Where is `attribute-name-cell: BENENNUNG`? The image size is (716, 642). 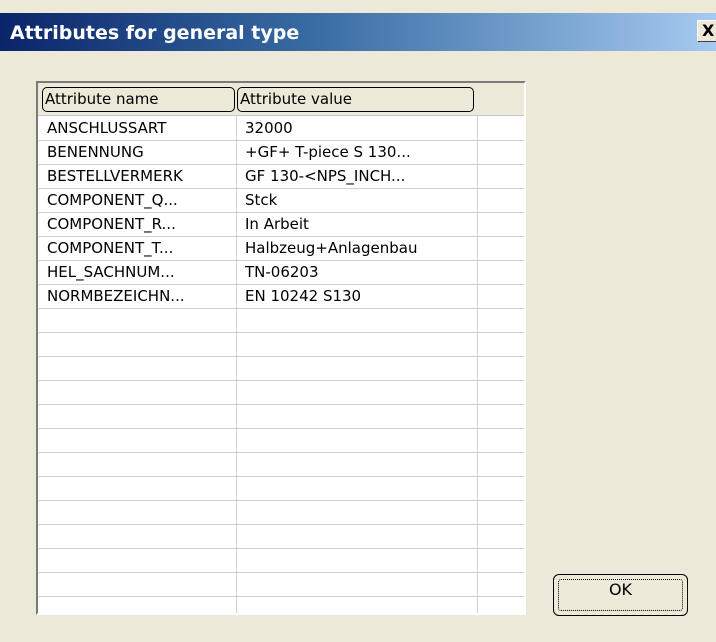
attribute-name-cell: BENENNUNG is located at coordinates (95, 152).